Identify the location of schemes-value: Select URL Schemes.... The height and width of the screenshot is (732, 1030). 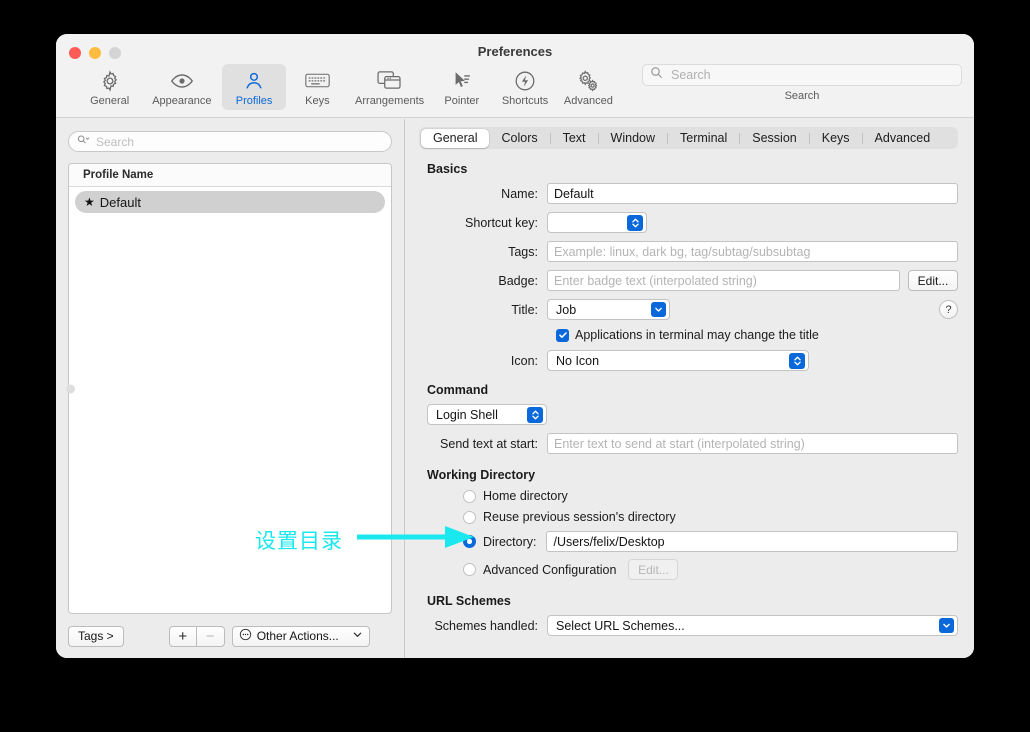
(620, 625).